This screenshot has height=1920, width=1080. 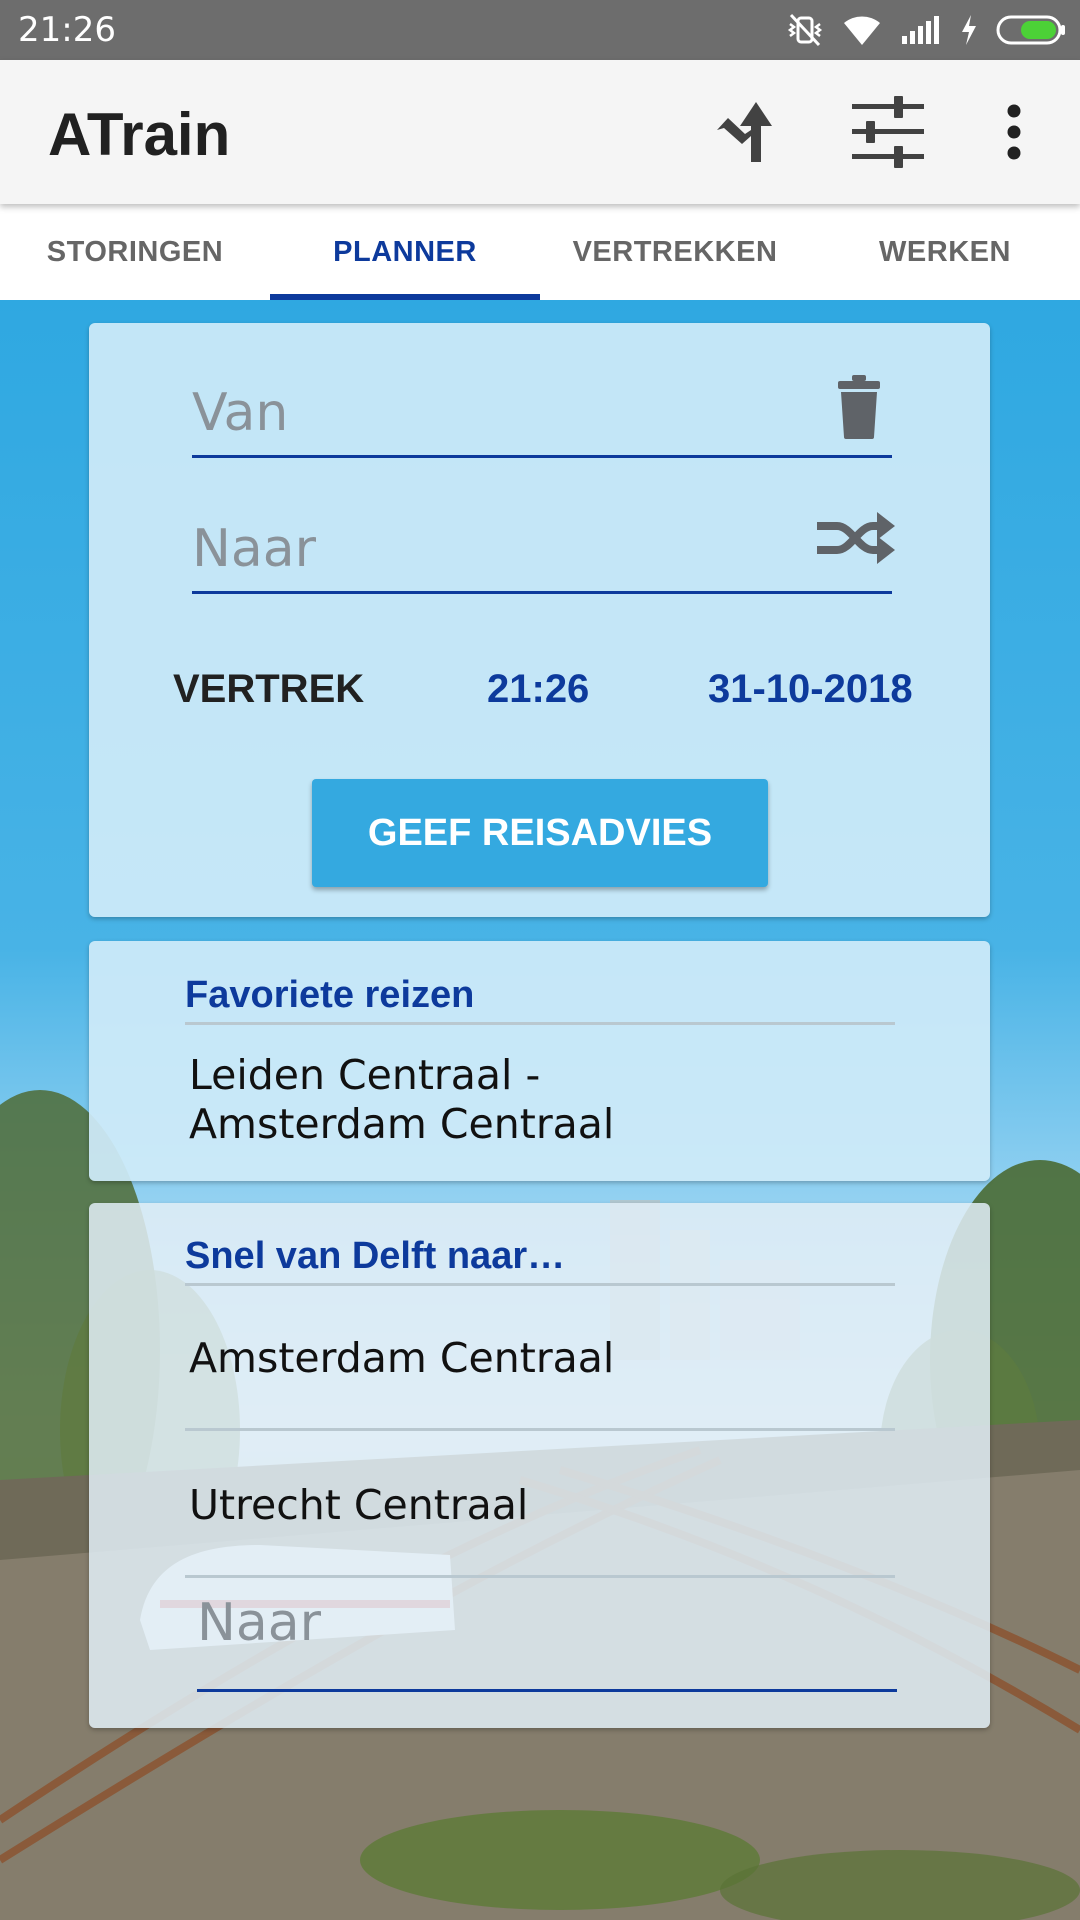 I want to click on to-input-underline, so click(x=542, y=592).